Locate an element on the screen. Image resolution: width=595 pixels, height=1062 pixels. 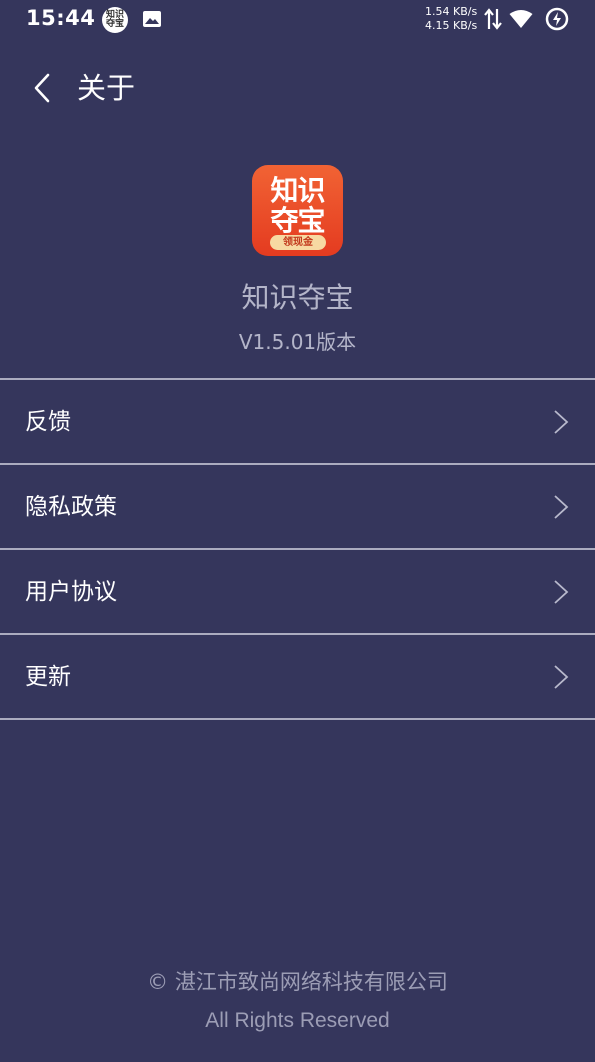
notification-app-icon-text-2: 夺宝 is located at coordinates (114, 24).